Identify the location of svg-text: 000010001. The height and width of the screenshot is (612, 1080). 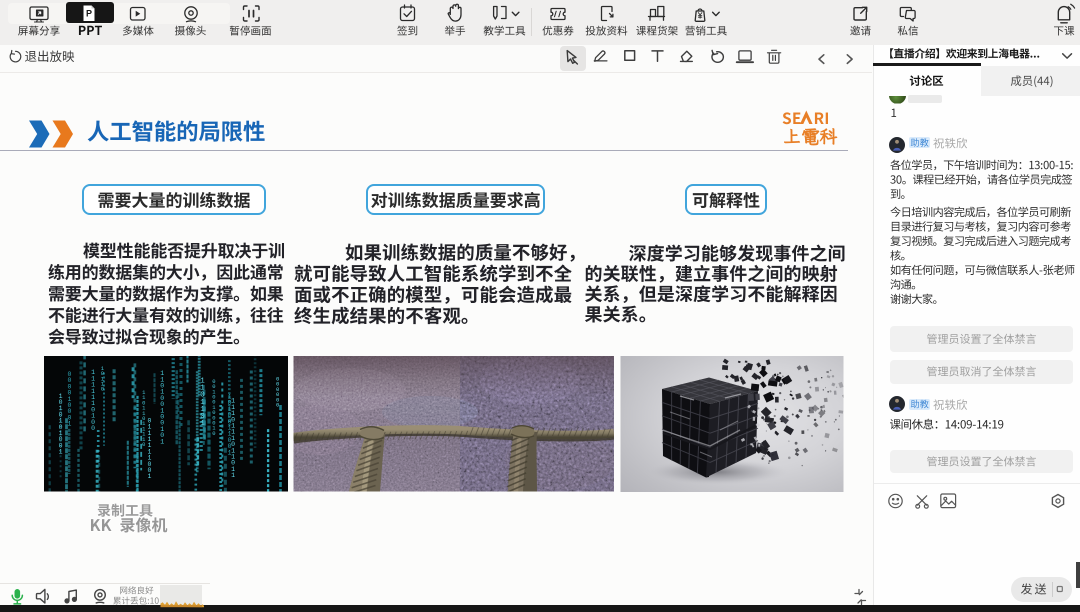
(70, 399).